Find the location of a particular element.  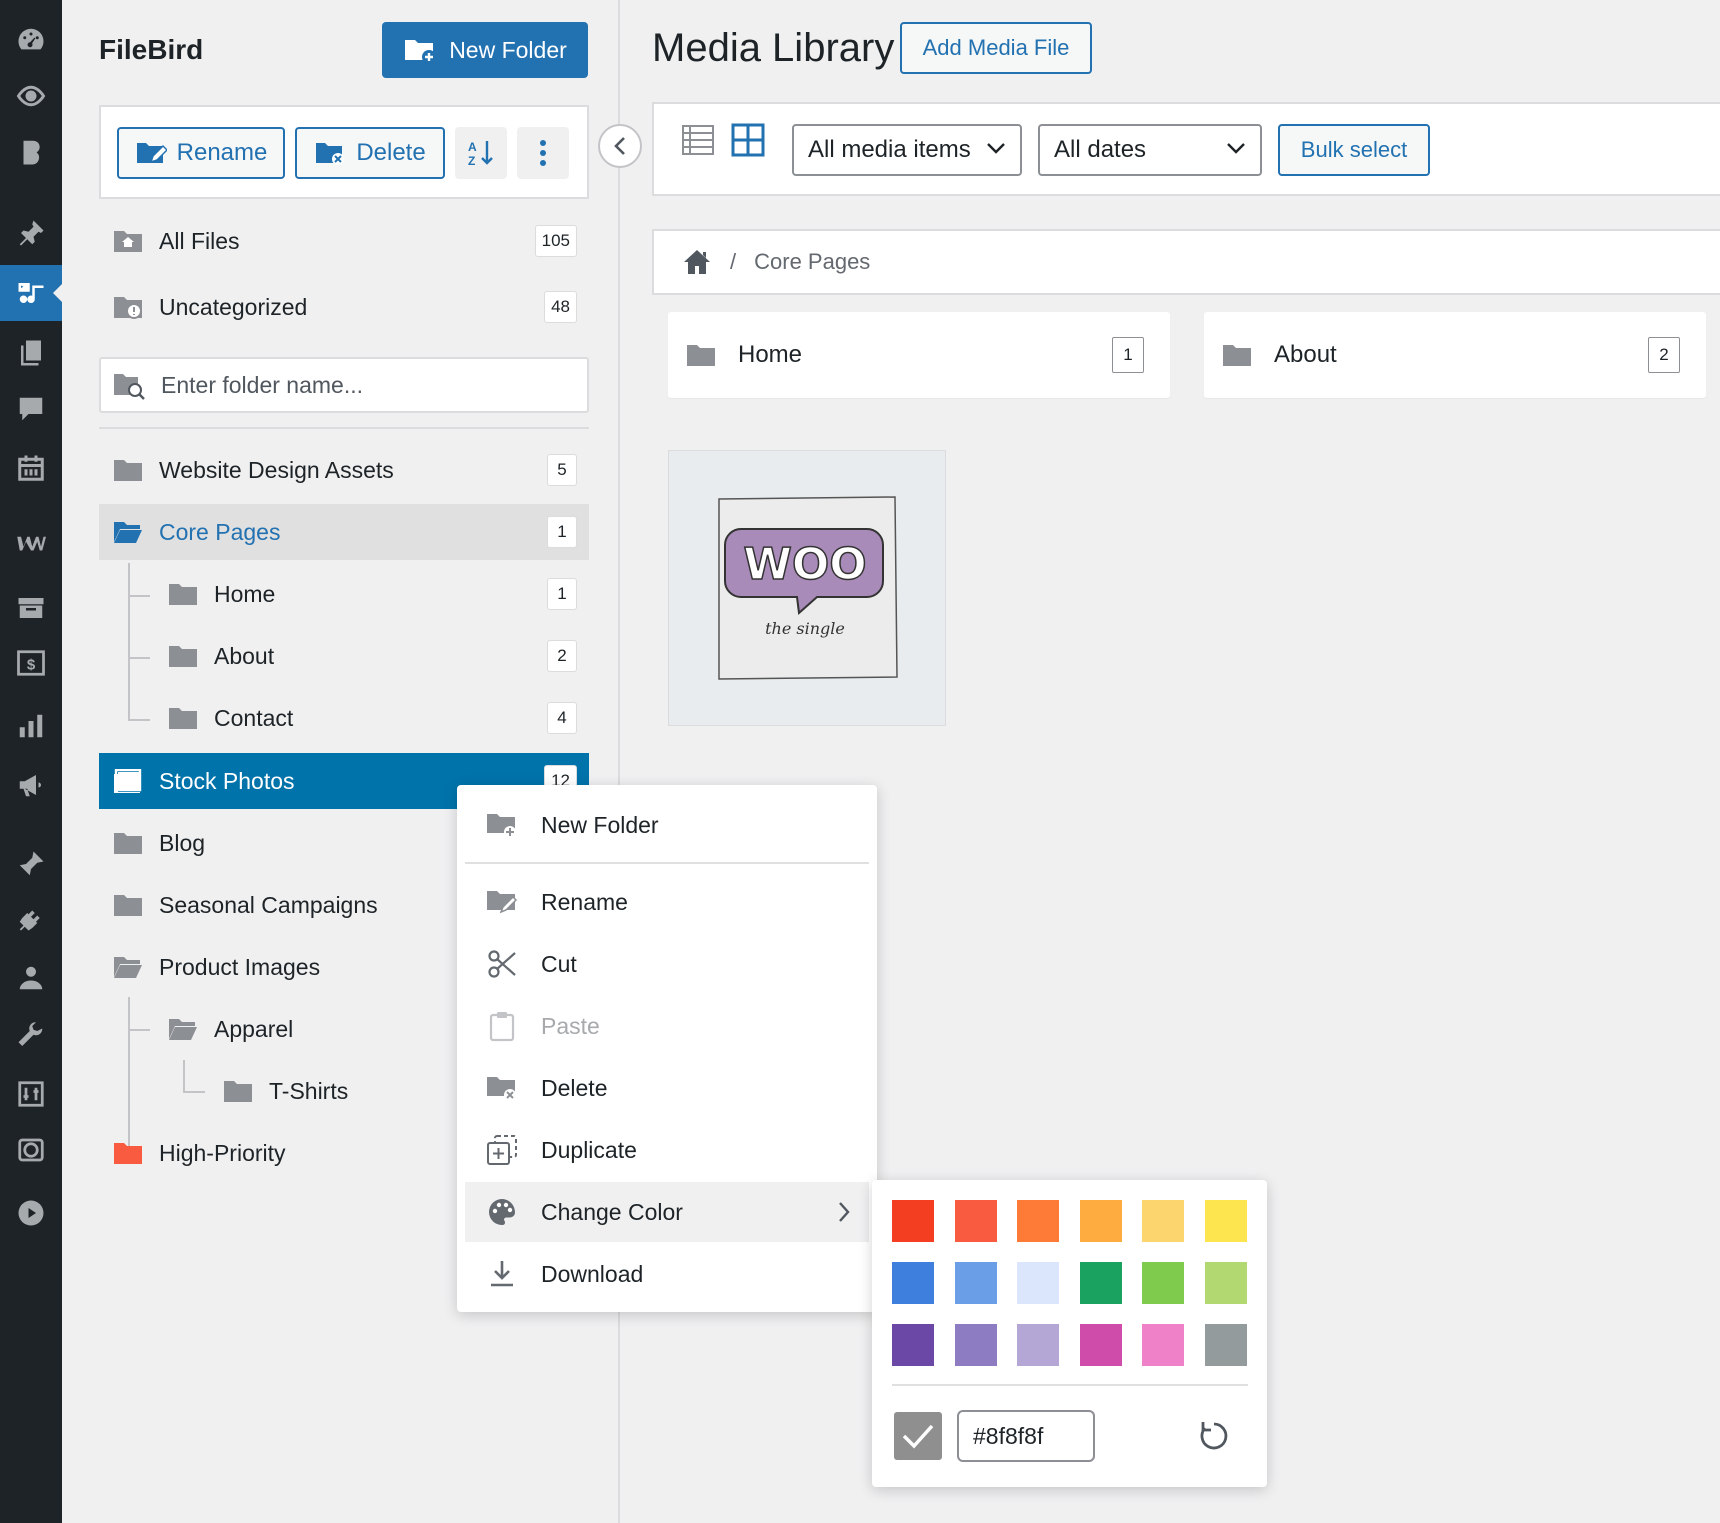

delete-button: Delete is located at coordinates (370, 153).